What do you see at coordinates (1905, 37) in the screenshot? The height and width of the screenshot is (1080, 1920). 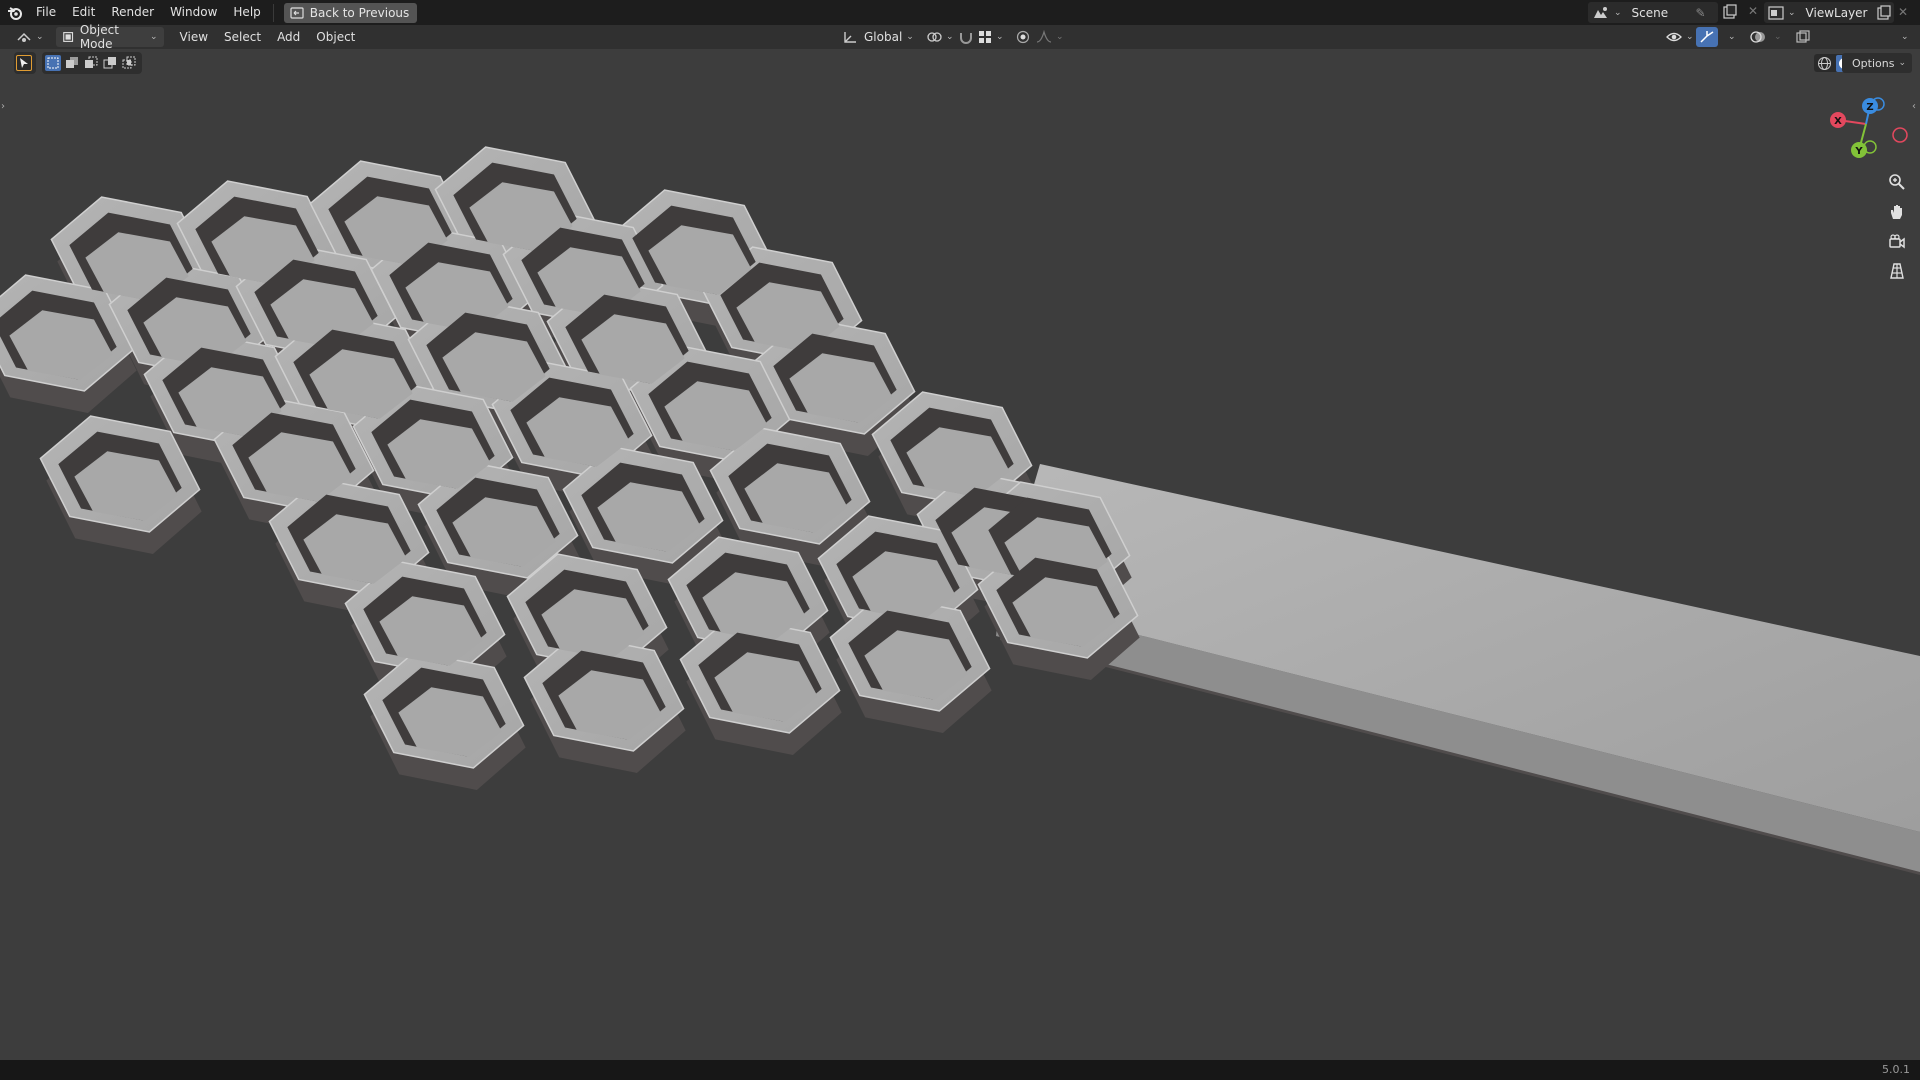 I see `shading-dropdown-icon: ⌄` at bounding box center [1905, 37].